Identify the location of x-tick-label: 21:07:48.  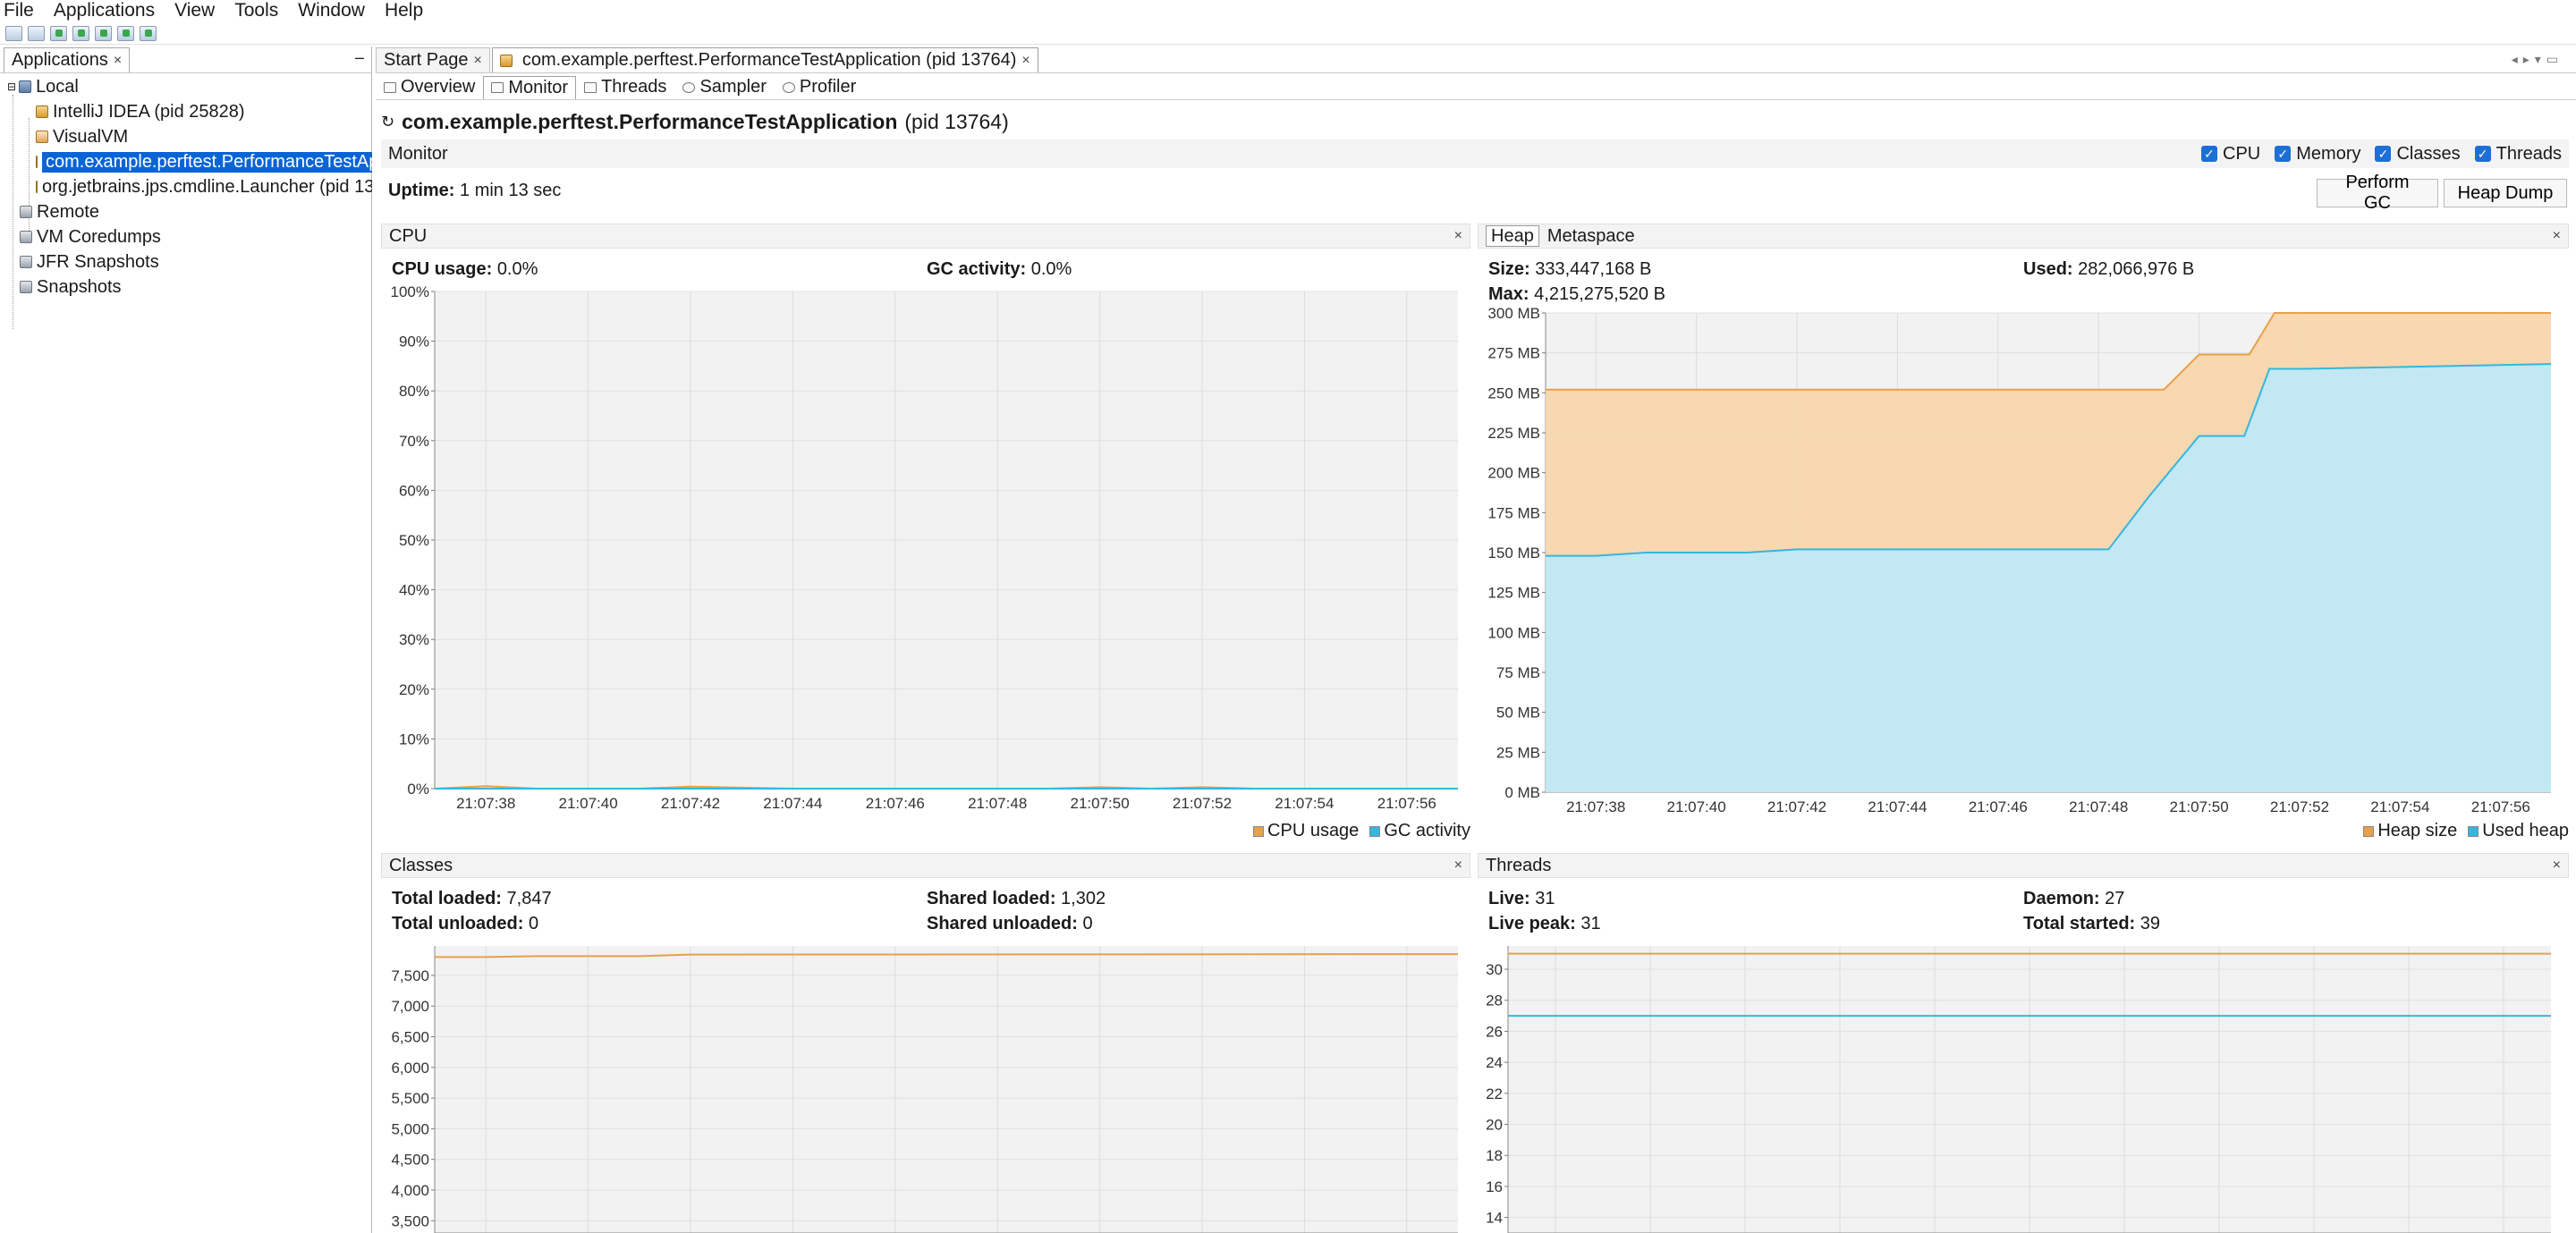
(997, 803).